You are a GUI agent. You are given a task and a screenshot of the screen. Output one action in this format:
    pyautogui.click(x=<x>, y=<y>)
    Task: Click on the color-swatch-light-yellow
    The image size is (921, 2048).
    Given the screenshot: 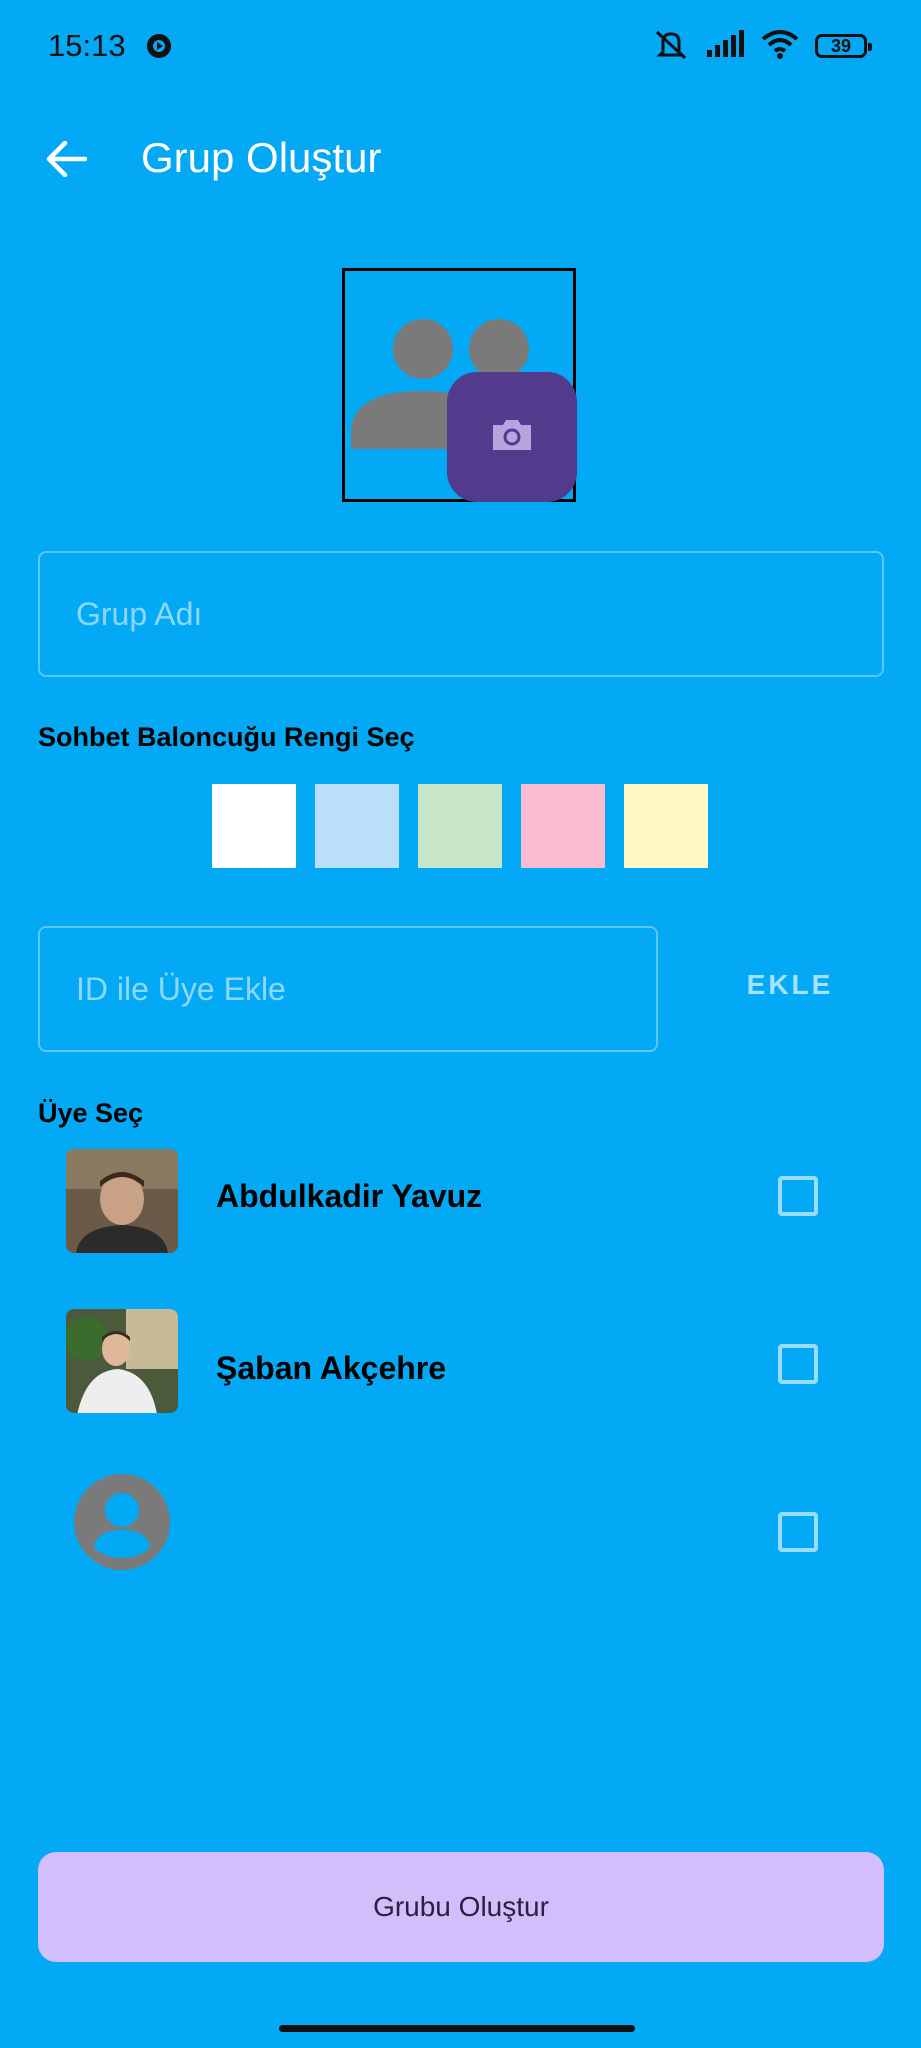 What is the action you would take?
    pyautogui.click(x=666, y=826)
    